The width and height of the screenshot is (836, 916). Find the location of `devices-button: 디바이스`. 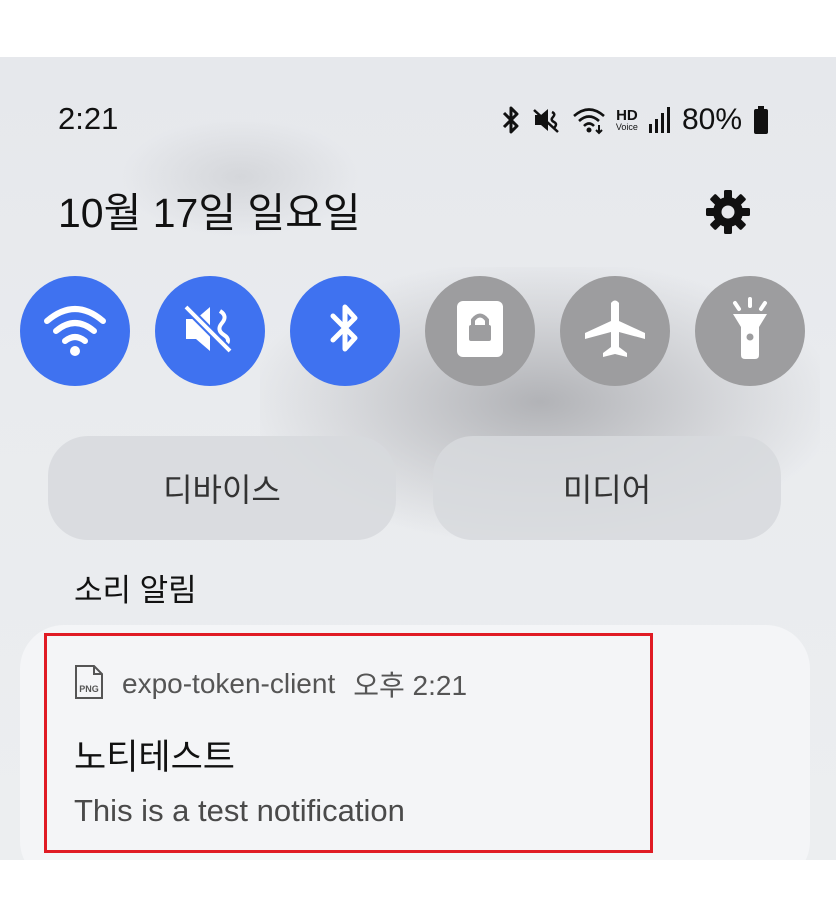

devices-button: 디바이스 is located at coordinates (222, 488).